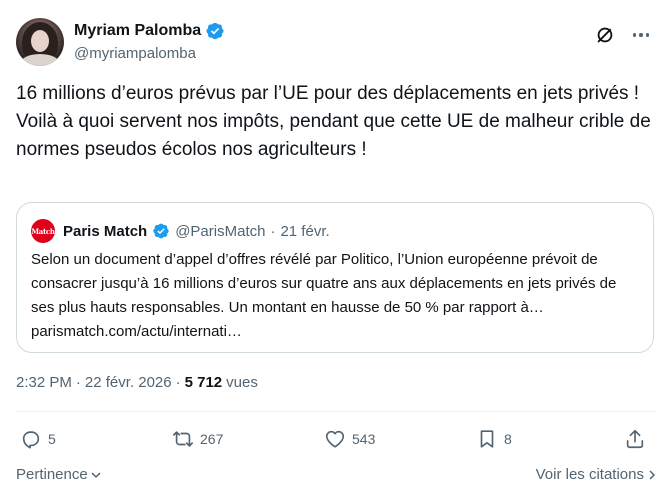  Describe the element at coordinates (589, 474) in the screenshot. I see `view-quotes-label: Voir les citations` at that location.